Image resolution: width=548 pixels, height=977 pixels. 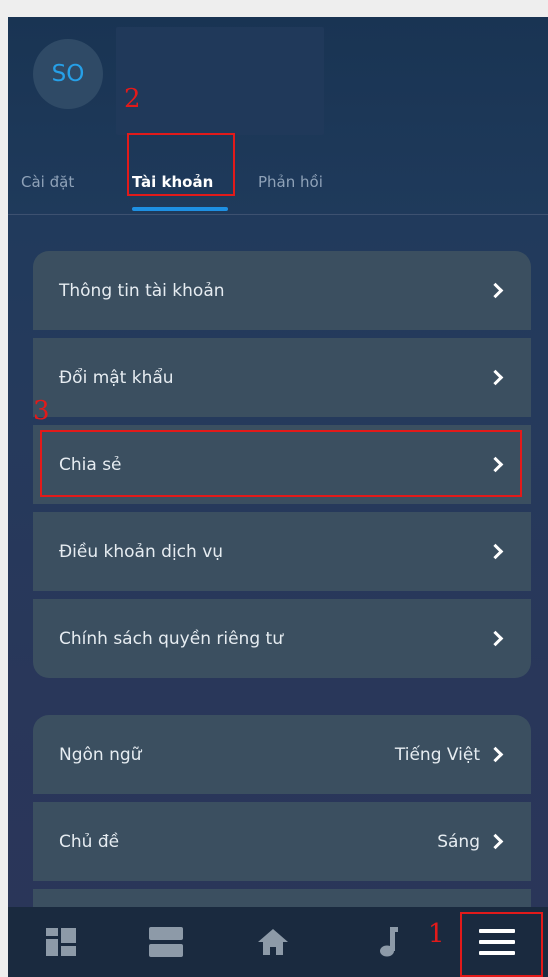 I want to click on annotation-number: 1, so click(x=436, y=934).